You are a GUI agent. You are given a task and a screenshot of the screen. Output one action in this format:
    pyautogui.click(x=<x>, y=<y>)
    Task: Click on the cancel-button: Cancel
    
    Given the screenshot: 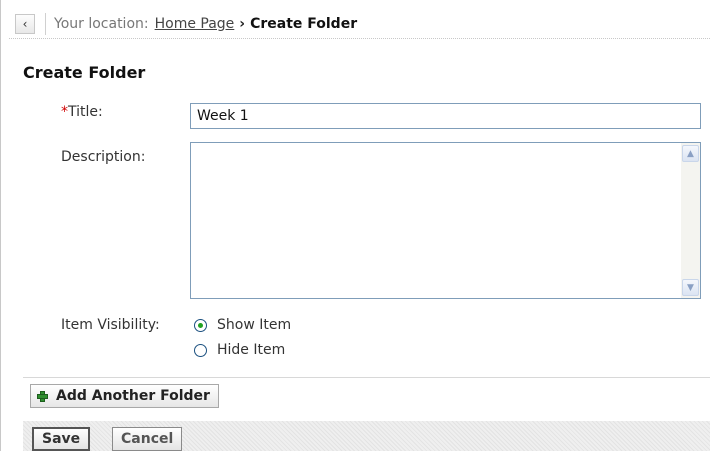 What is the action you would take?
    pyautogui.click(x=147, y=439)
    